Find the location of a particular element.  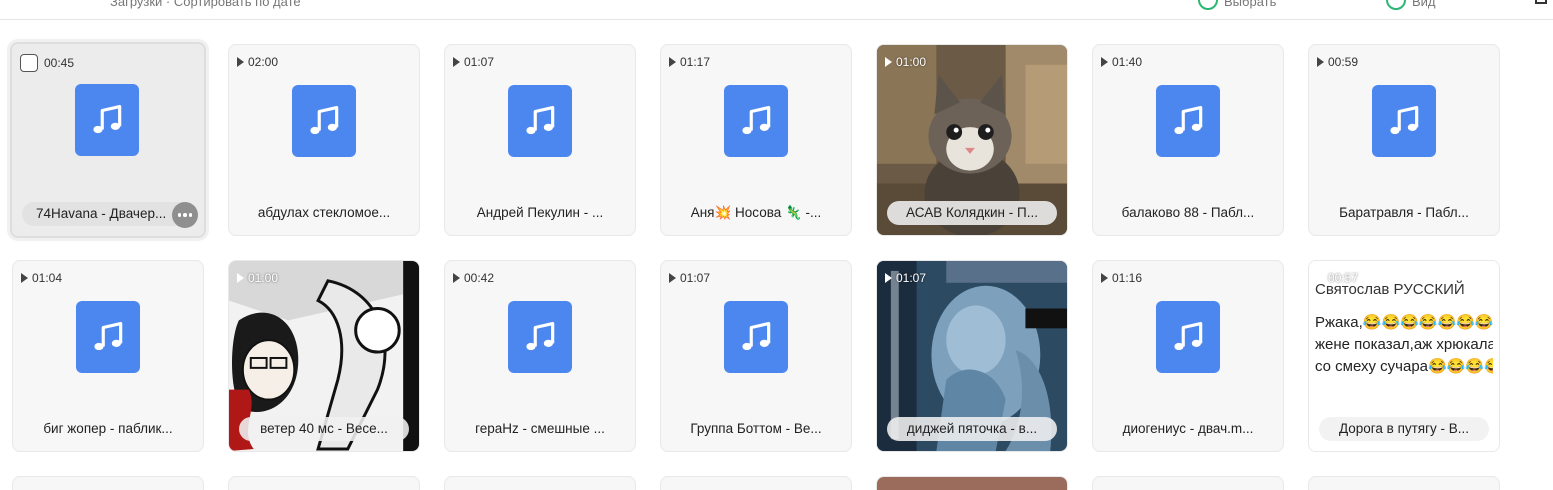

duration-text: 00:42 is located at coordinates (479, 278).